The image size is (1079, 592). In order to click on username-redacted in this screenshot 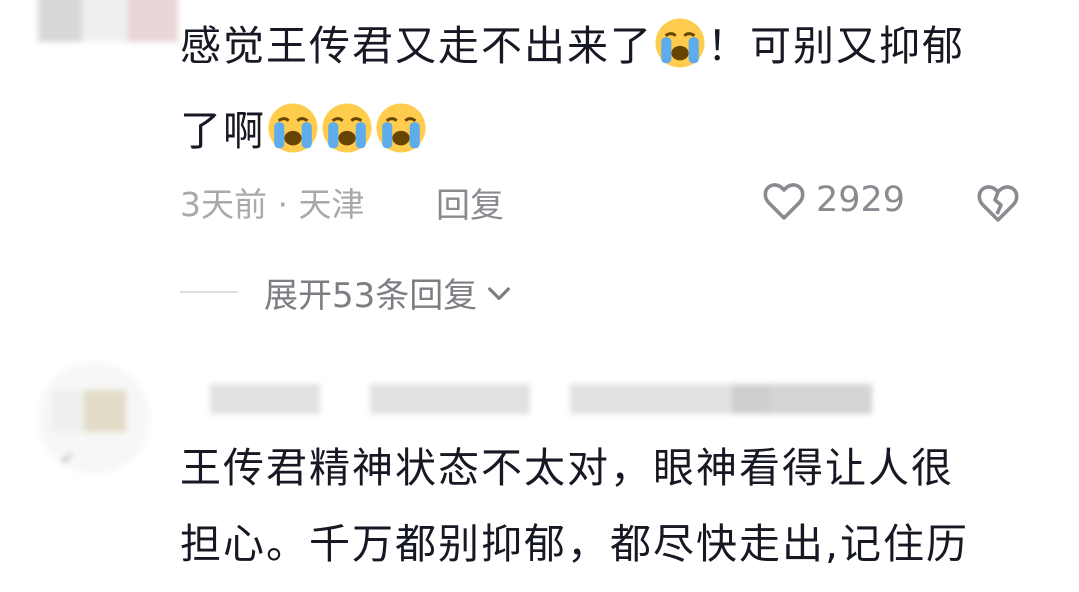, I will do `click(530, 401)`.